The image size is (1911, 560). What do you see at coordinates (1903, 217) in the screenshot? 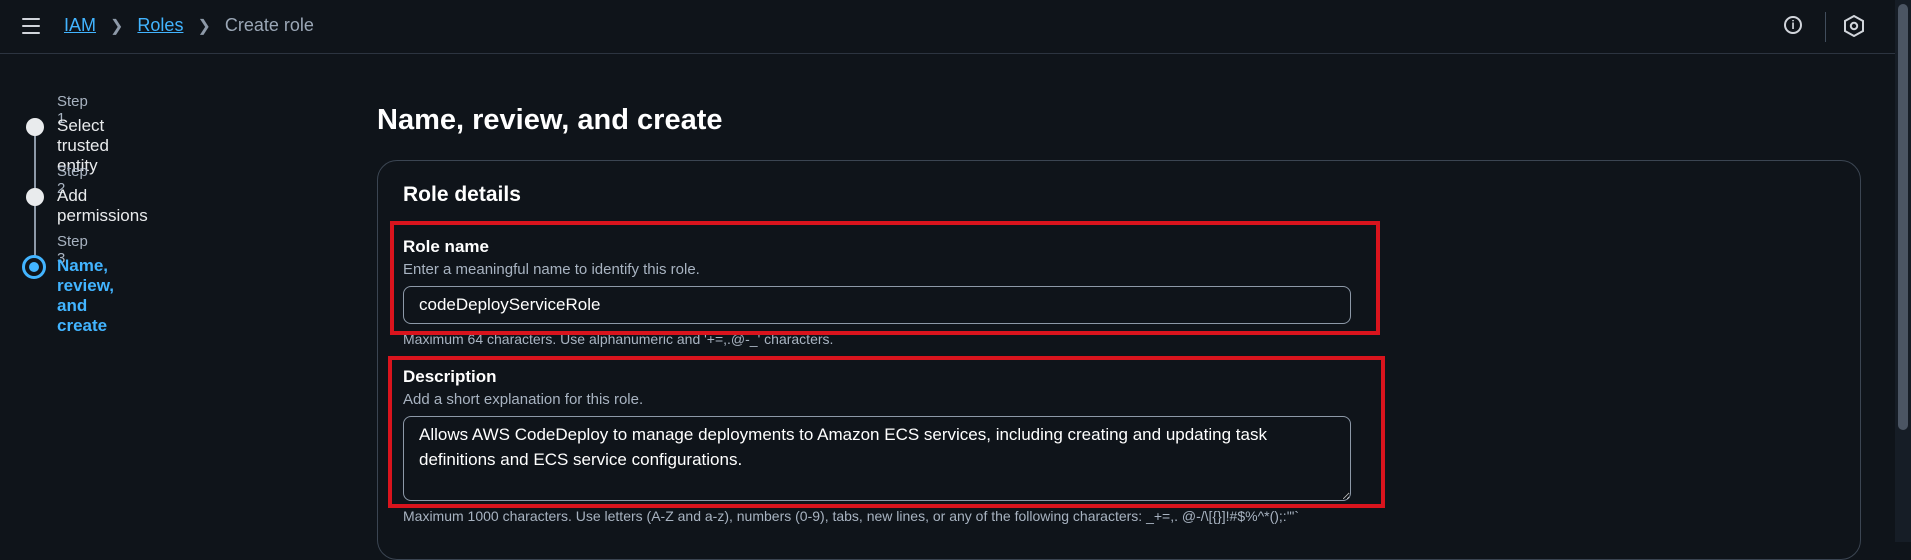
I see `scrollbar-thumb` at bounding box center [1903, 217].